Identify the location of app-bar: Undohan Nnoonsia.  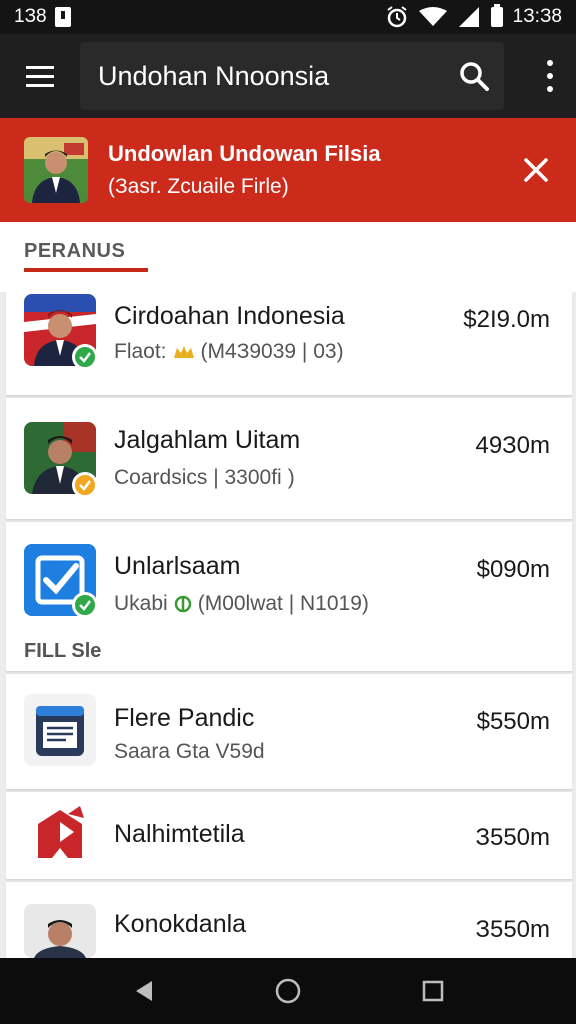
(288, 76).